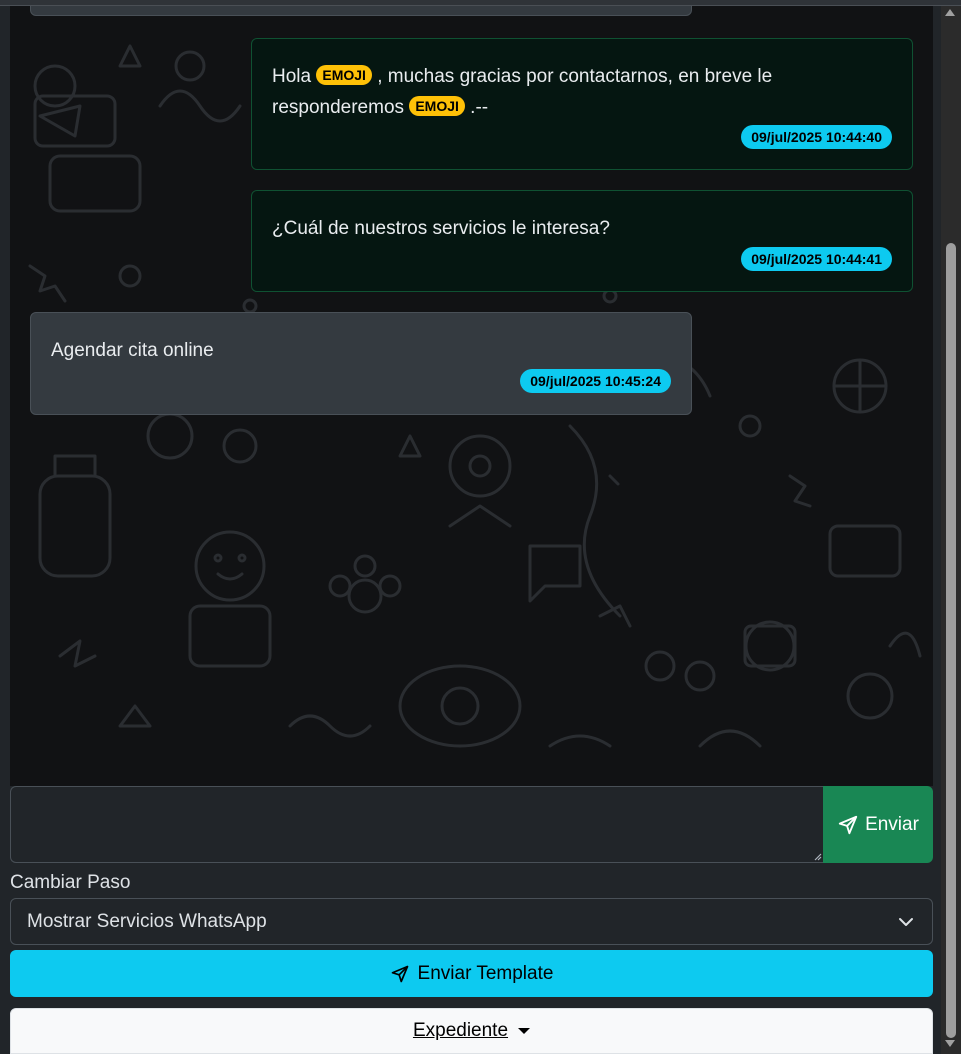  Describe the element at coordinates (906, 922) in the screenshot. I see `chevron-down-icon` at that location.